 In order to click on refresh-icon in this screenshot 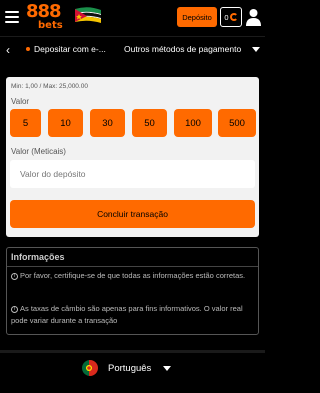, I will do `click(233, 17)`.